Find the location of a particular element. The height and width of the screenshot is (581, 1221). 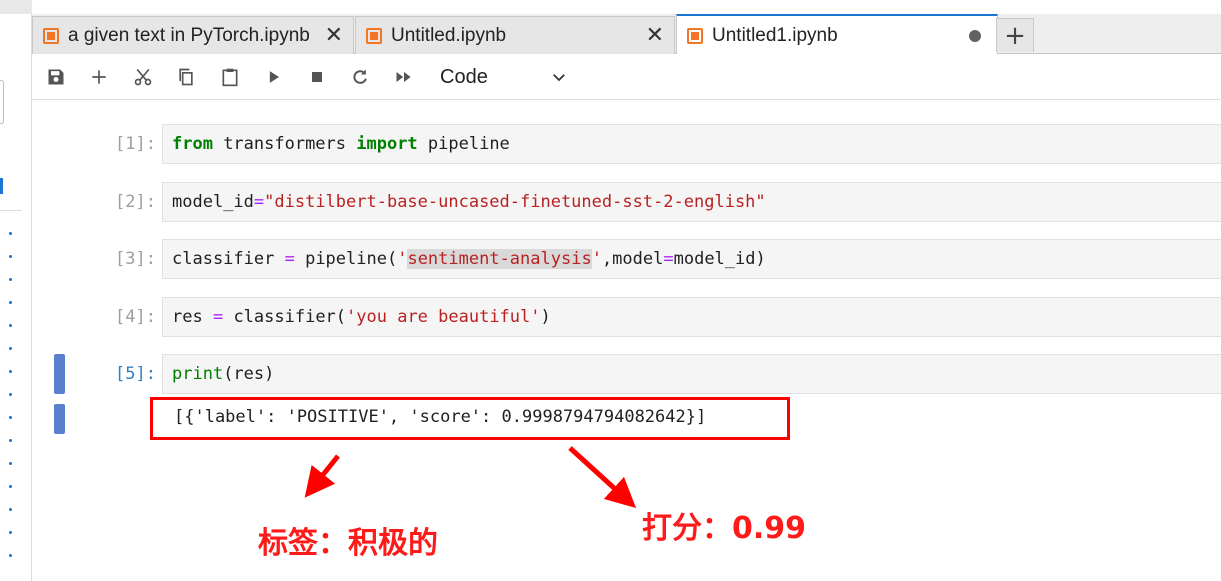

add-cell-icon is located at coordinates (99, 77).